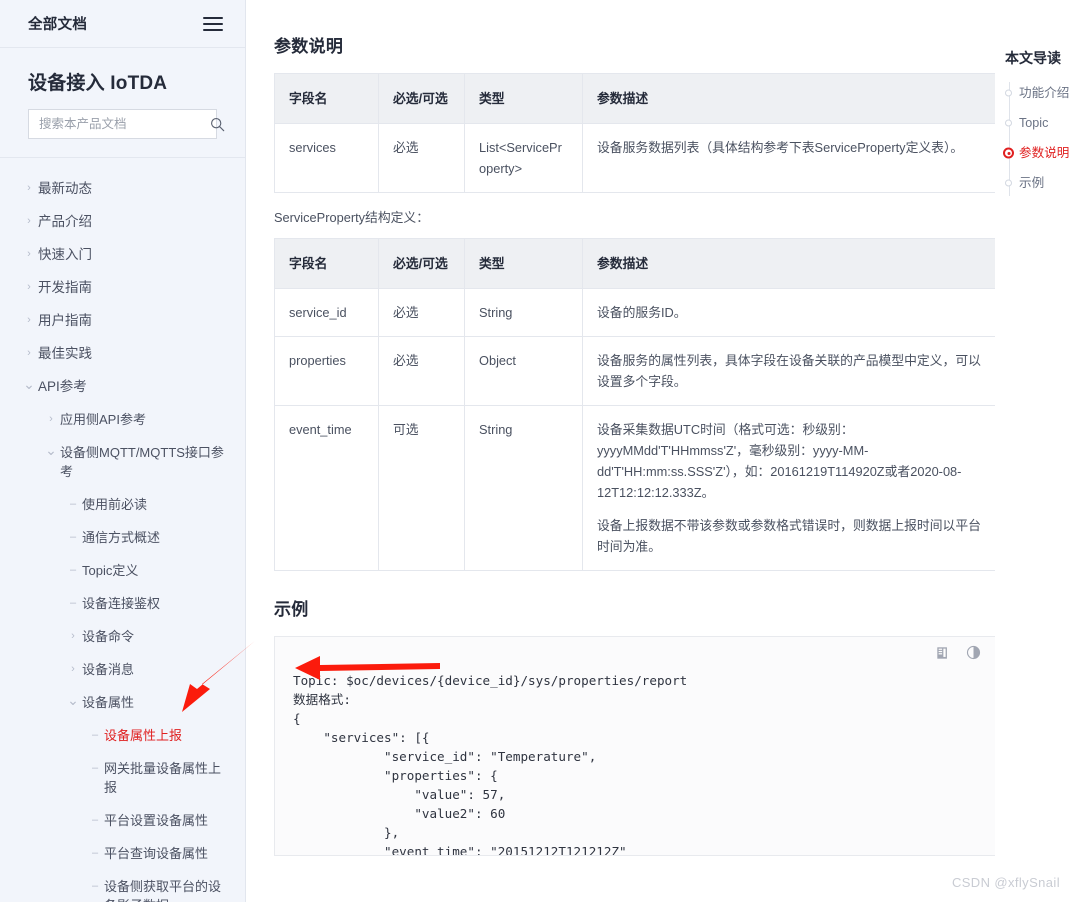  I want to click on search-icon, so click(217, 124).